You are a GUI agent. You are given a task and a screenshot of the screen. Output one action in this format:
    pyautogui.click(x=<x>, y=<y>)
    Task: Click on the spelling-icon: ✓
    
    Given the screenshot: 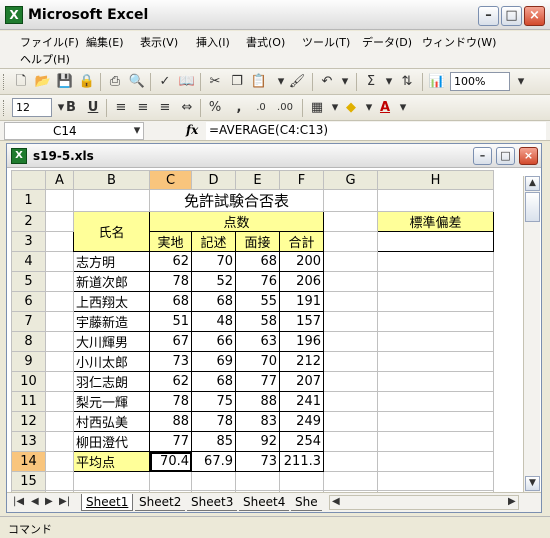 What is the action you would take?
    pyautogui.click(x=165, y=82)
    